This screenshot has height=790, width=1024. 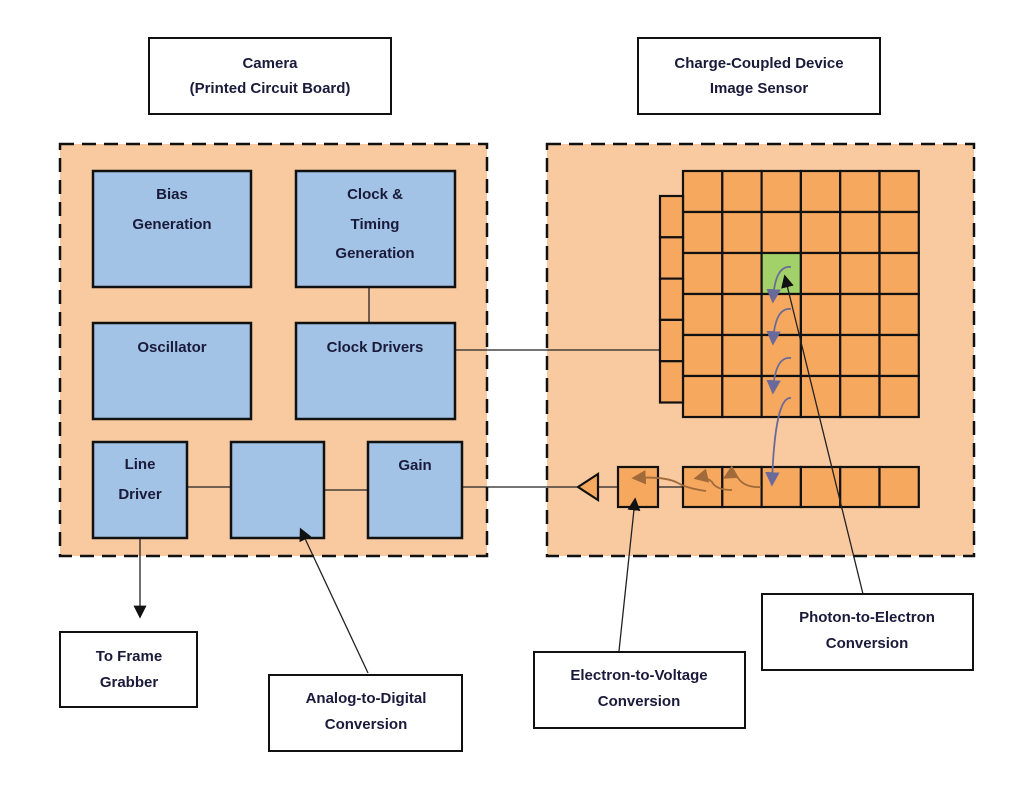 What do you see at coordinates (172, 194) in the screenshot?
I see `bias-label-1: Bias` at bounding box center [172, 194].